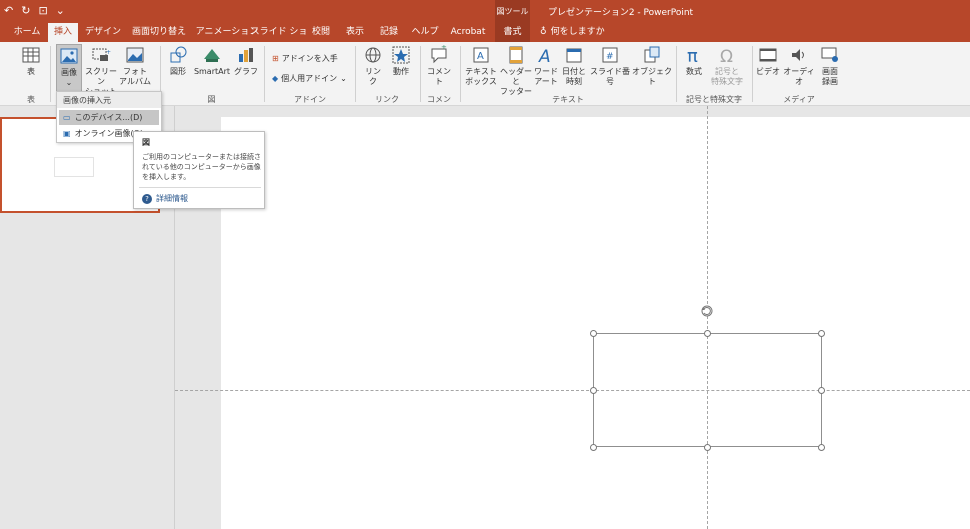 This screenshot has width=970, height=529. What do you see at coordinates (512, 32) in the screenshot?
I see `tab-format: 書式` at bounding box center [512, 32].